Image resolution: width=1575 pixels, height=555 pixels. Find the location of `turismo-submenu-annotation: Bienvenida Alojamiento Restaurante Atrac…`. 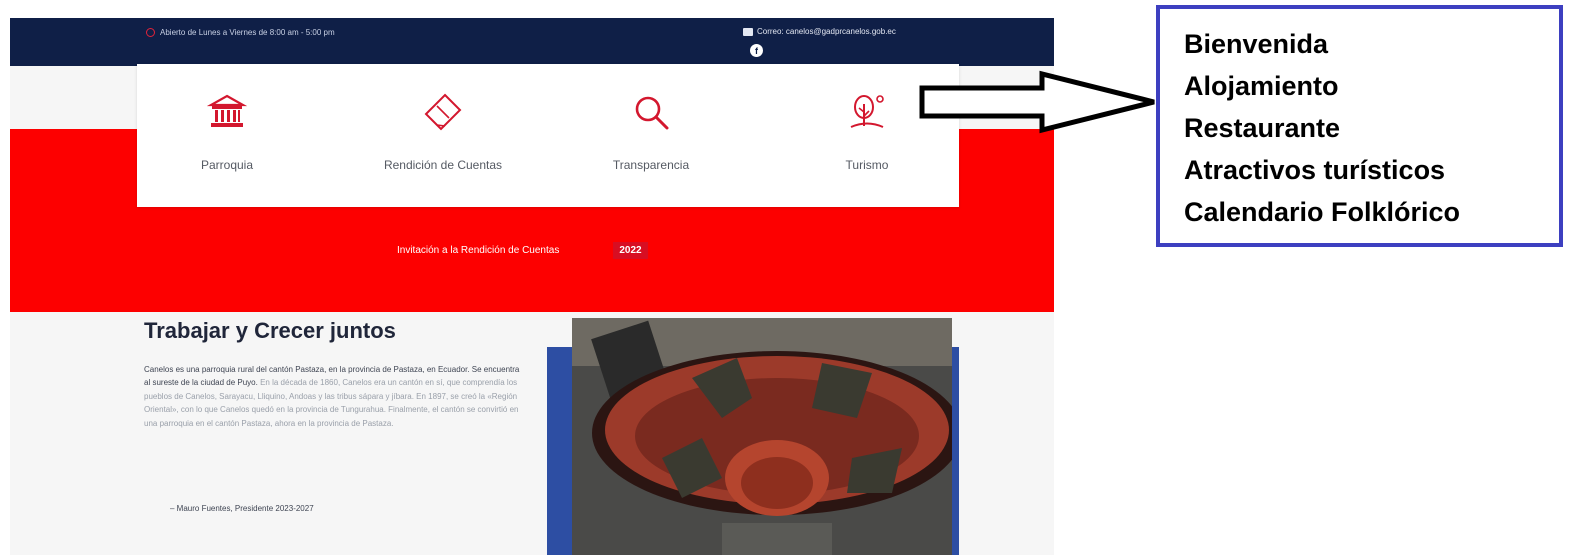

turismo-submenu-annotation: Bienvenida Alojamiento Restaurante Atrac… is located at coordinates (1359, 126).